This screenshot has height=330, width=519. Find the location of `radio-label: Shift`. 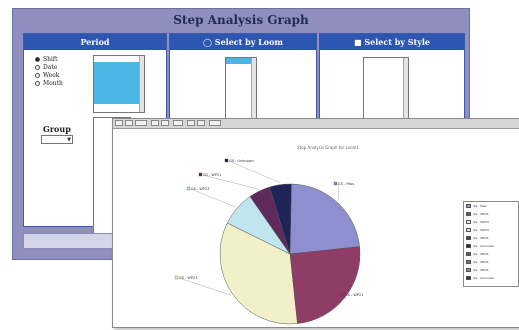

radio-label: Shift is located at coordinates (50, 59).